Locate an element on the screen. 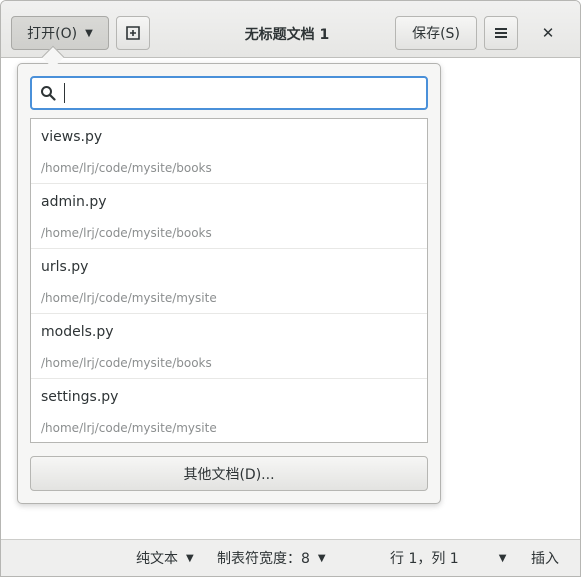  insert-mode-label: 插入 is located at coordinates (545, 559).